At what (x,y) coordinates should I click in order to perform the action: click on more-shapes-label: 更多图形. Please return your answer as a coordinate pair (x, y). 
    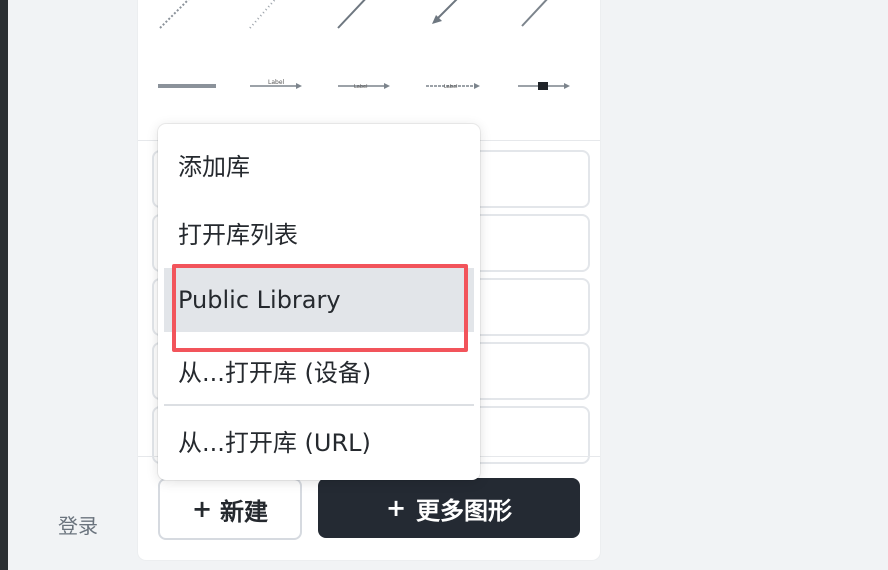
    Looking at the image, I should click on (464, 510).